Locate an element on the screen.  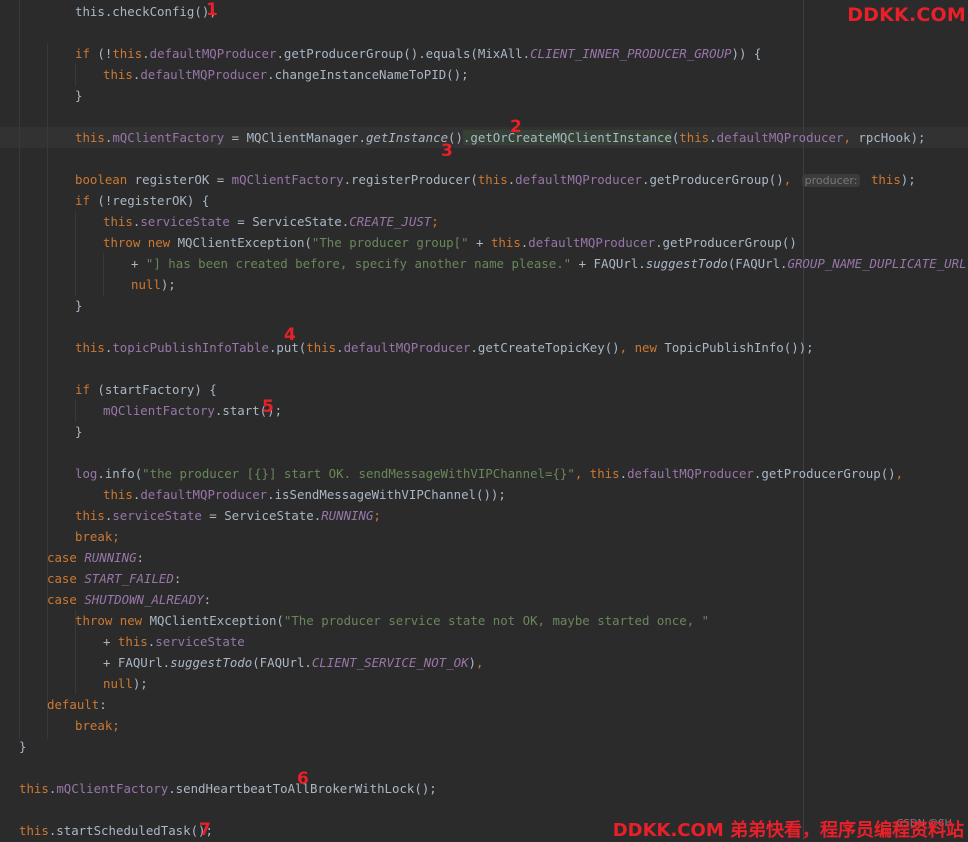
code-token: CLIENT_INNER_PRODUCER_GROUP is located at coordinates (631, 53).